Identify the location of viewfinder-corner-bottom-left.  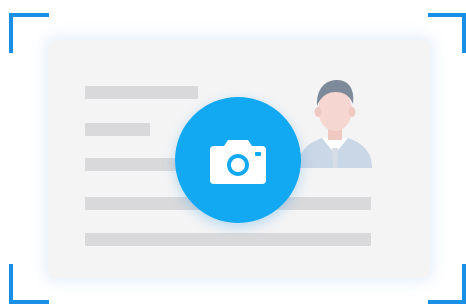
(29, 284).